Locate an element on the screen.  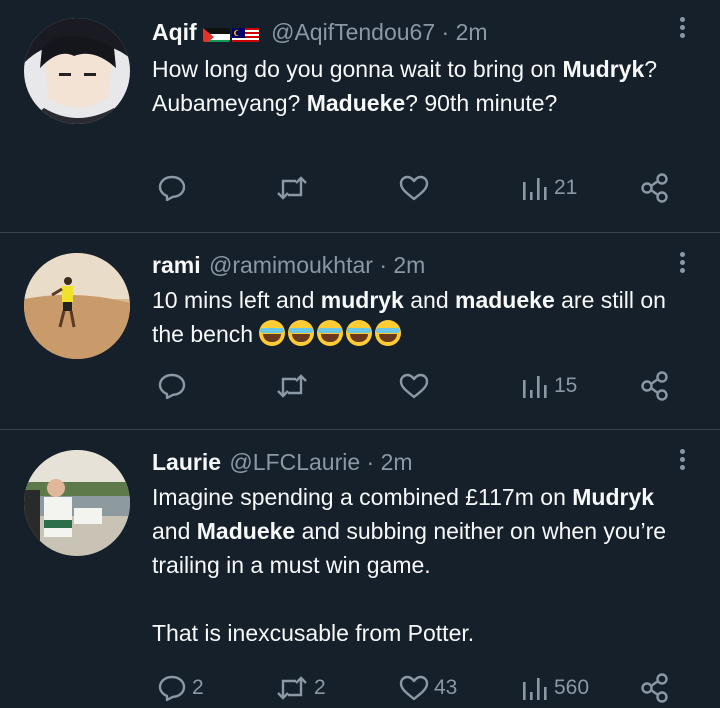
reply-button: 2 is located at coordinates (180, 688).